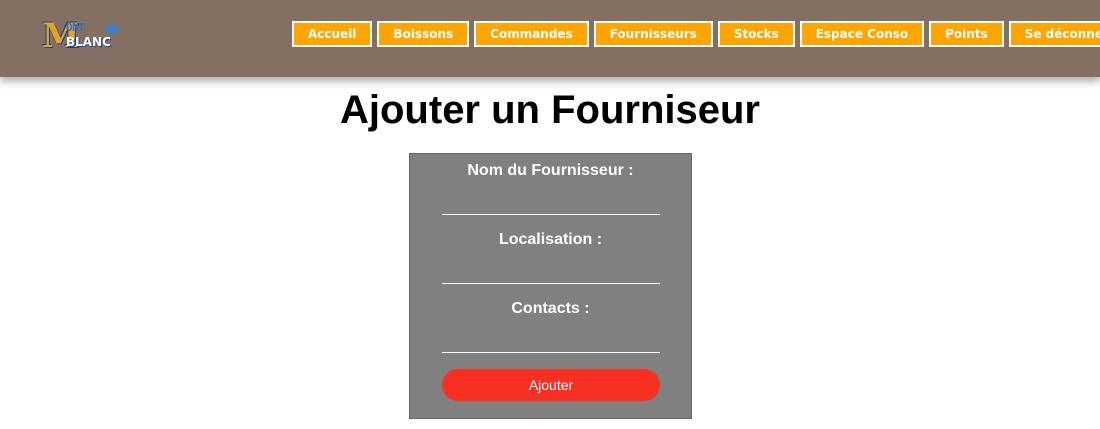 The image size is (1100, 429). I want to click on nav-boissons: Boissons, so click(423, 34).